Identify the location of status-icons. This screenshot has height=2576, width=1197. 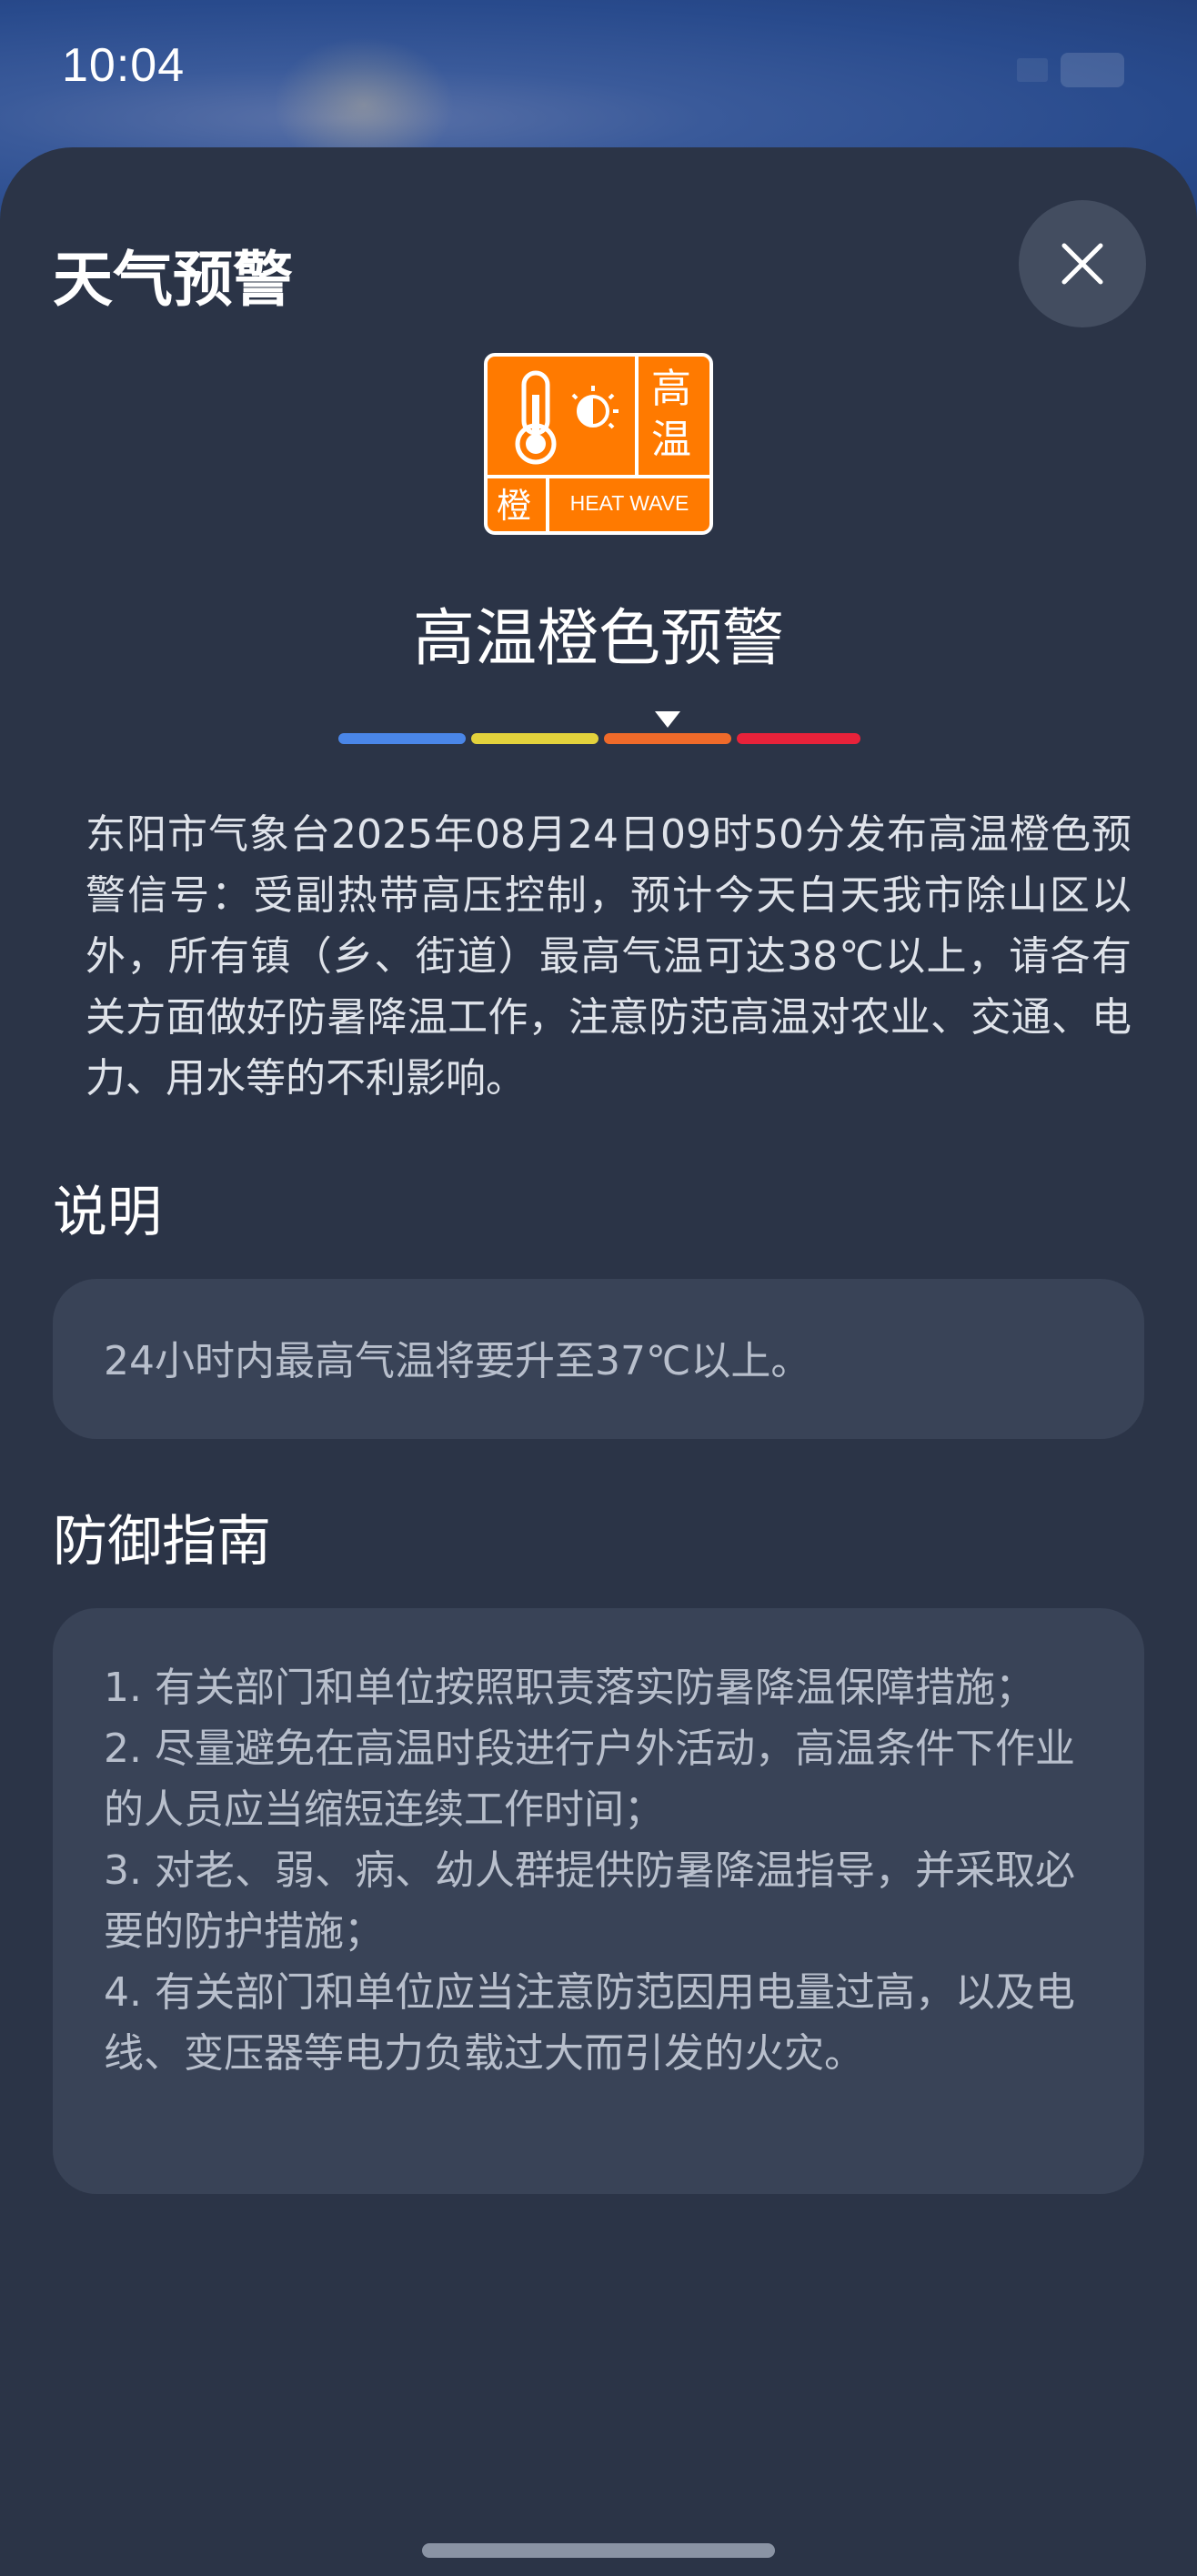
(1070, 70).